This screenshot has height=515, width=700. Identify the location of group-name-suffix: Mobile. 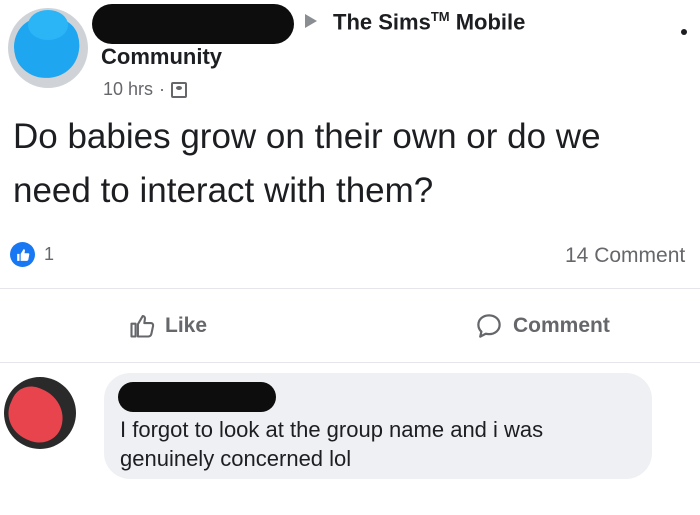
(490, 22).